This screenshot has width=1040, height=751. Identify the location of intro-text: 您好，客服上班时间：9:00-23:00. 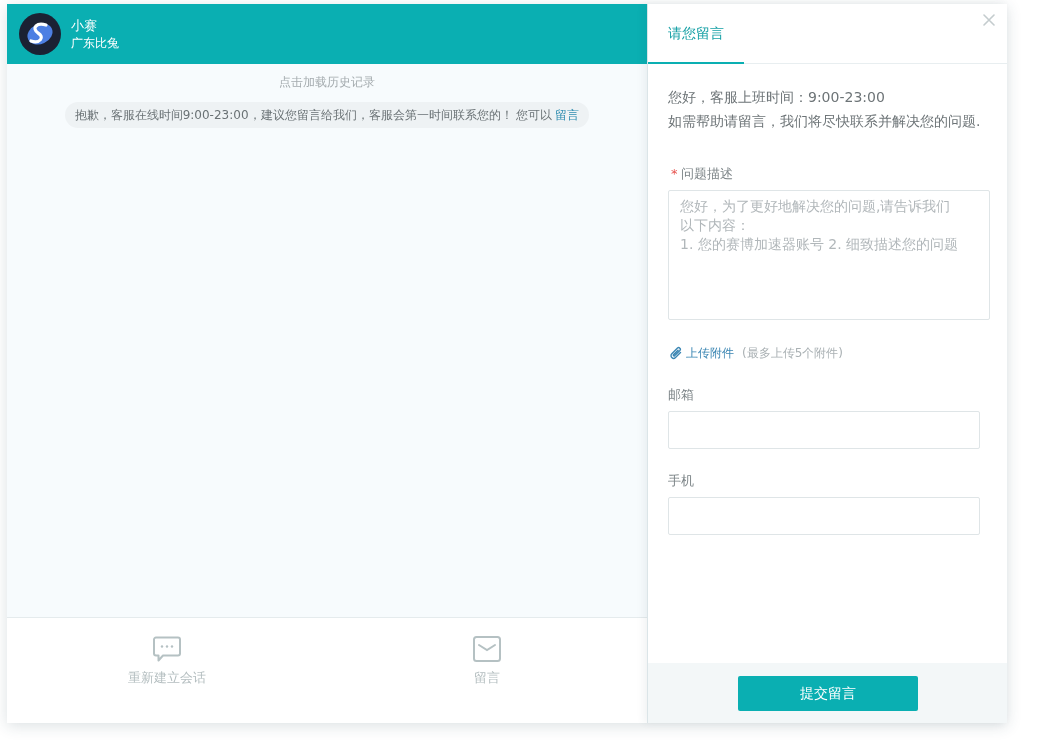
(777, 97).